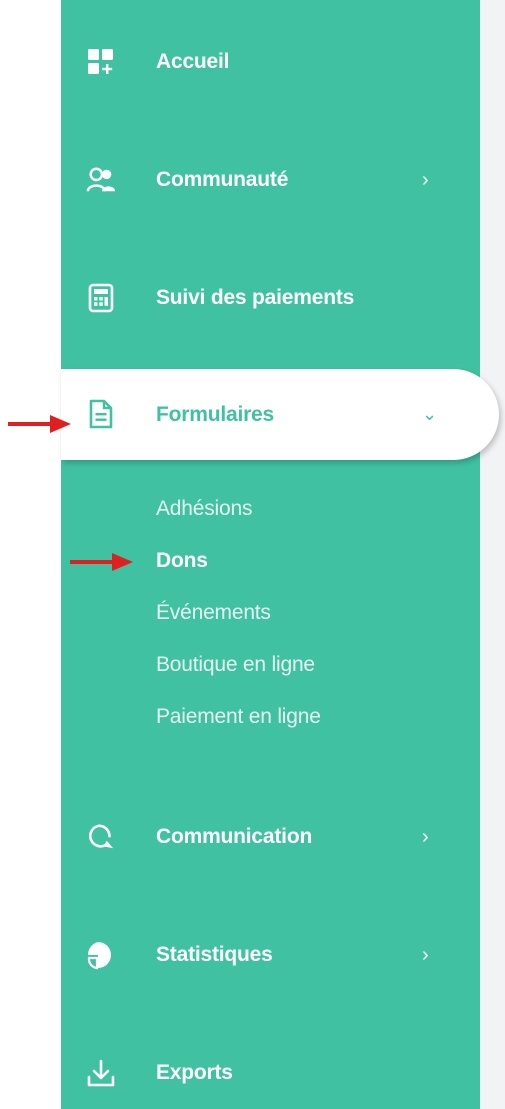 This screenshot has height=1109, width=505. Describe the element at coordinates (101, 1073) in the screenshot. I see `download-icon` at that location.